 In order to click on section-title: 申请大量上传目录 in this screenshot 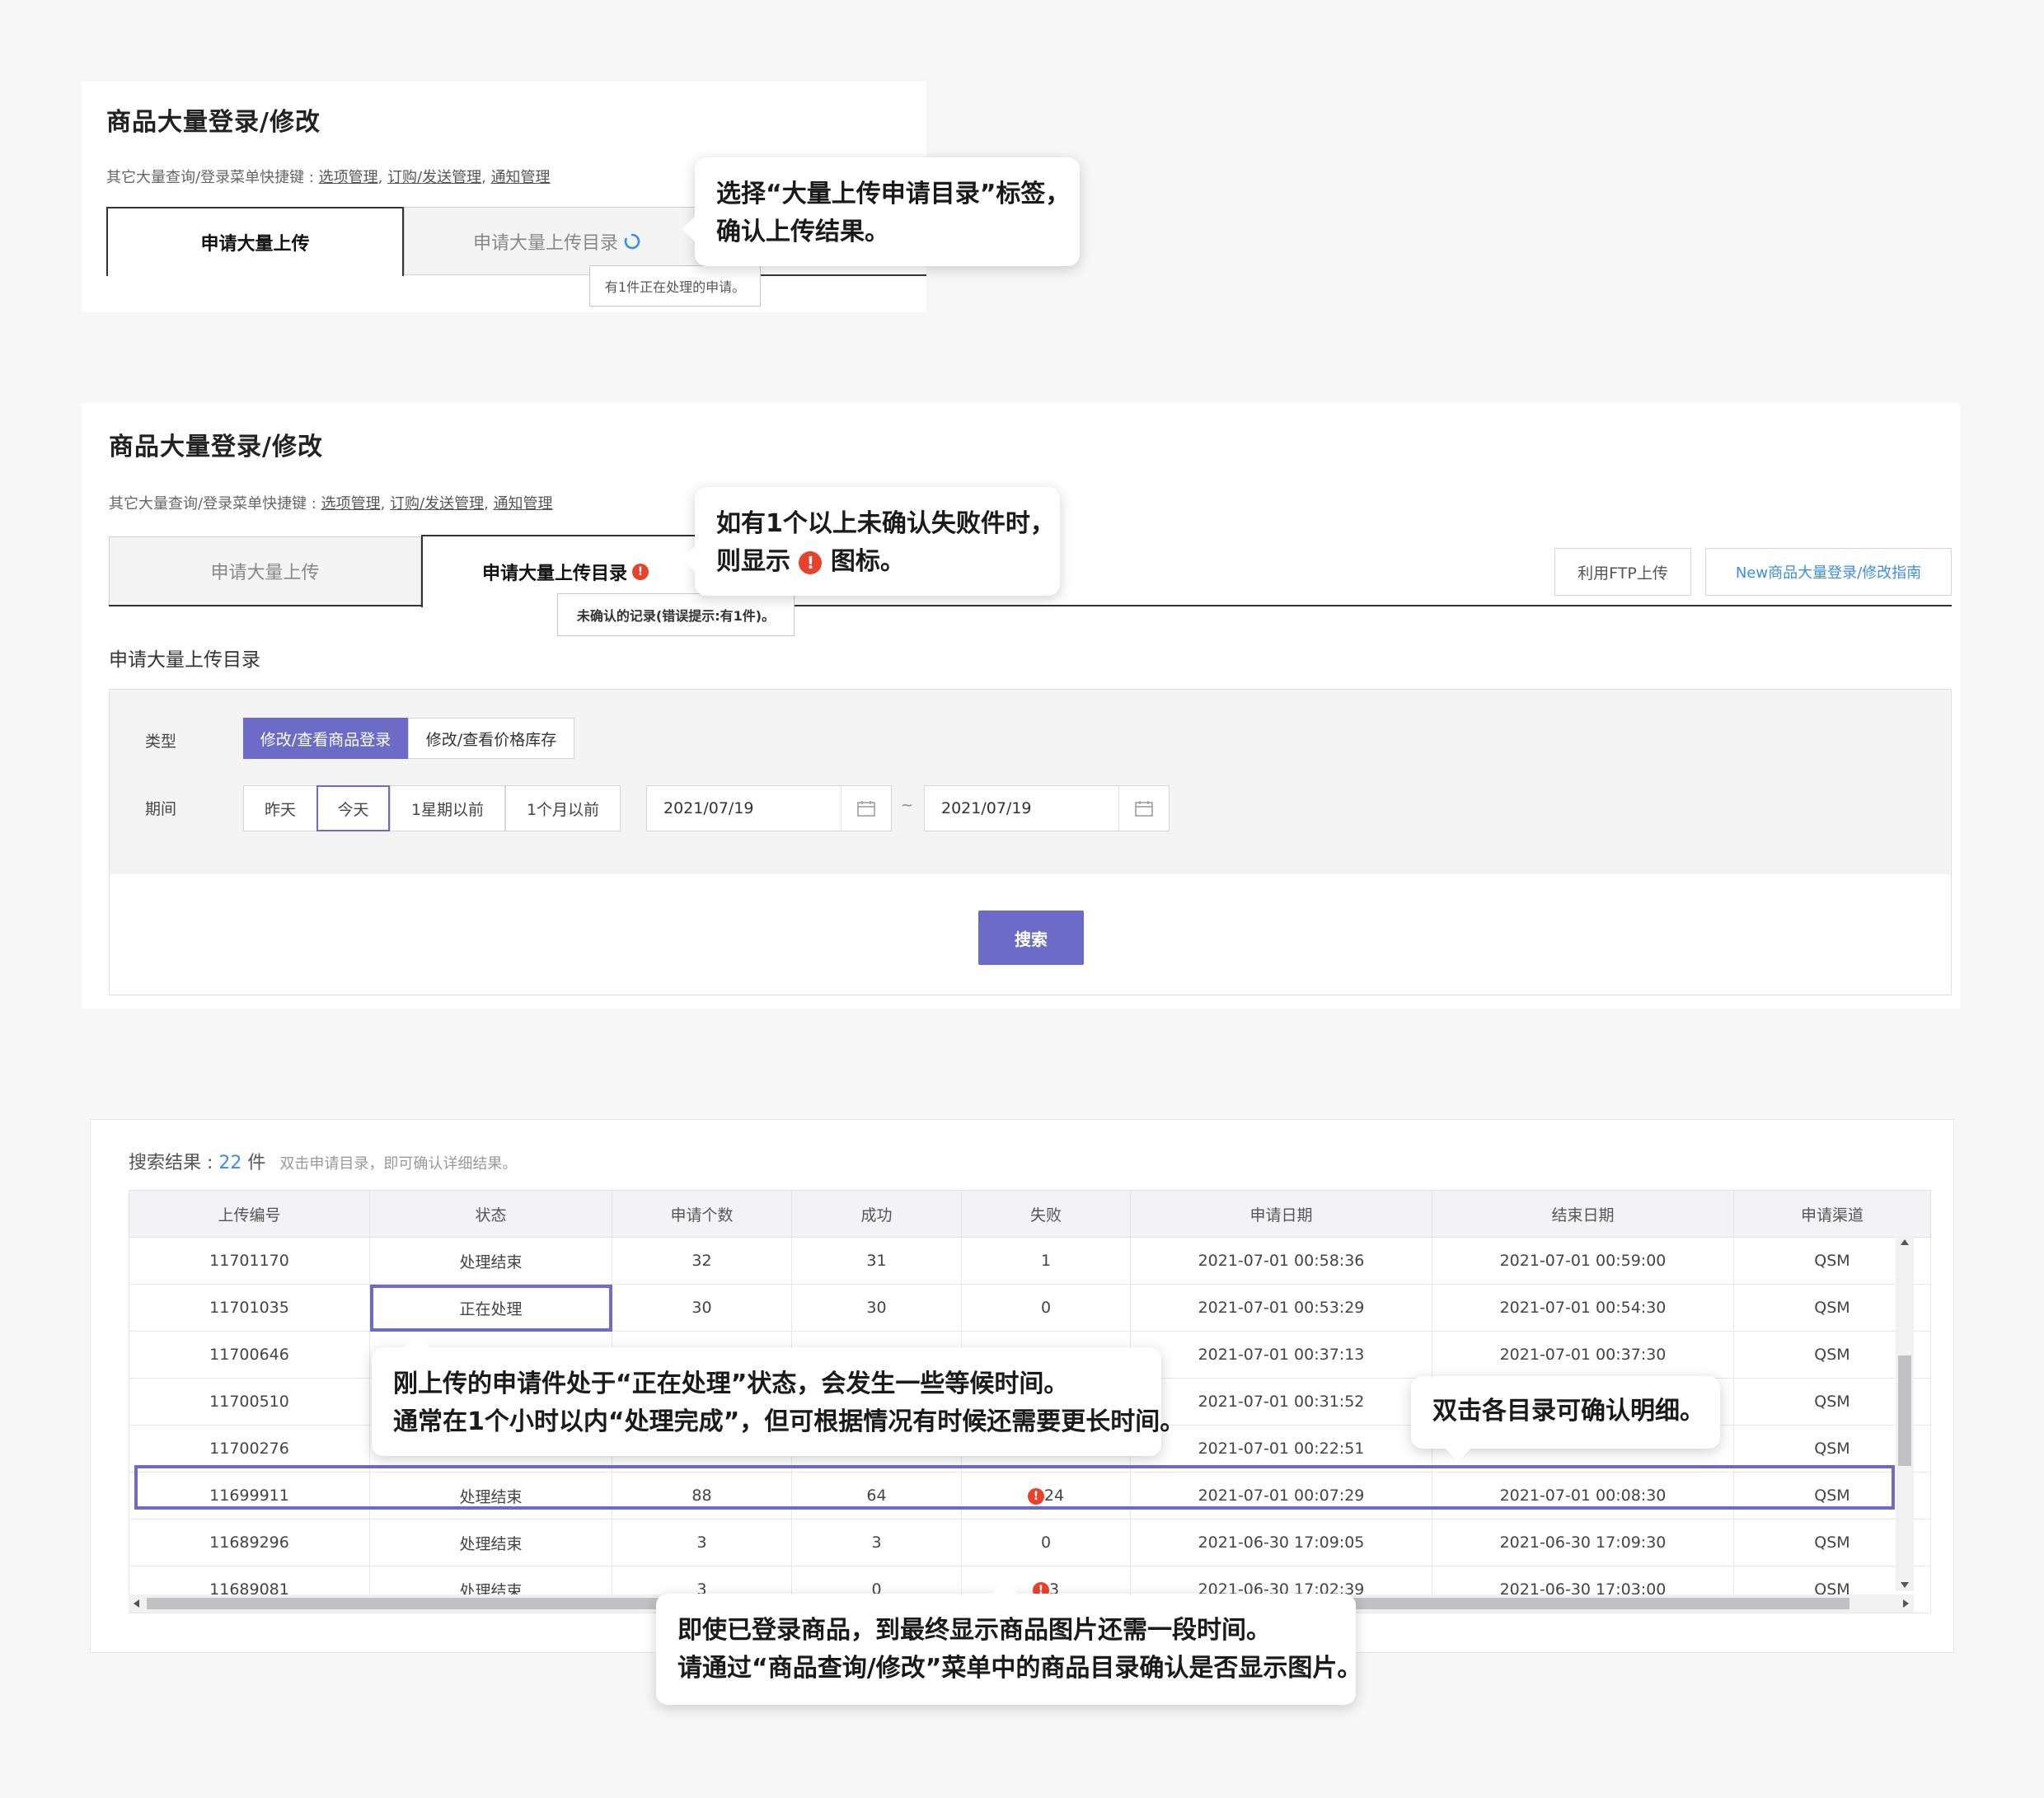, I will do `click(184, 660)`.